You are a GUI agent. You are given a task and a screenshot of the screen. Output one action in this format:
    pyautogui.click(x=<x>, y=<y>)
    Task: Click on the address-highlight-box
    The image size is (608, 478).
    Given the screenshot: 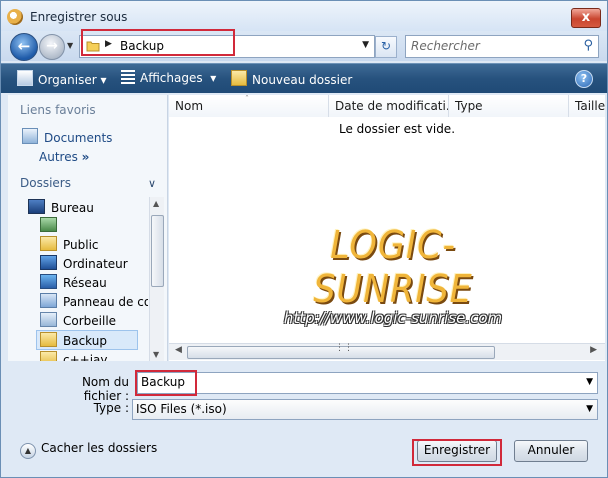 What is the action you would take?
    pyautogui.click(x=158, y=42)
    